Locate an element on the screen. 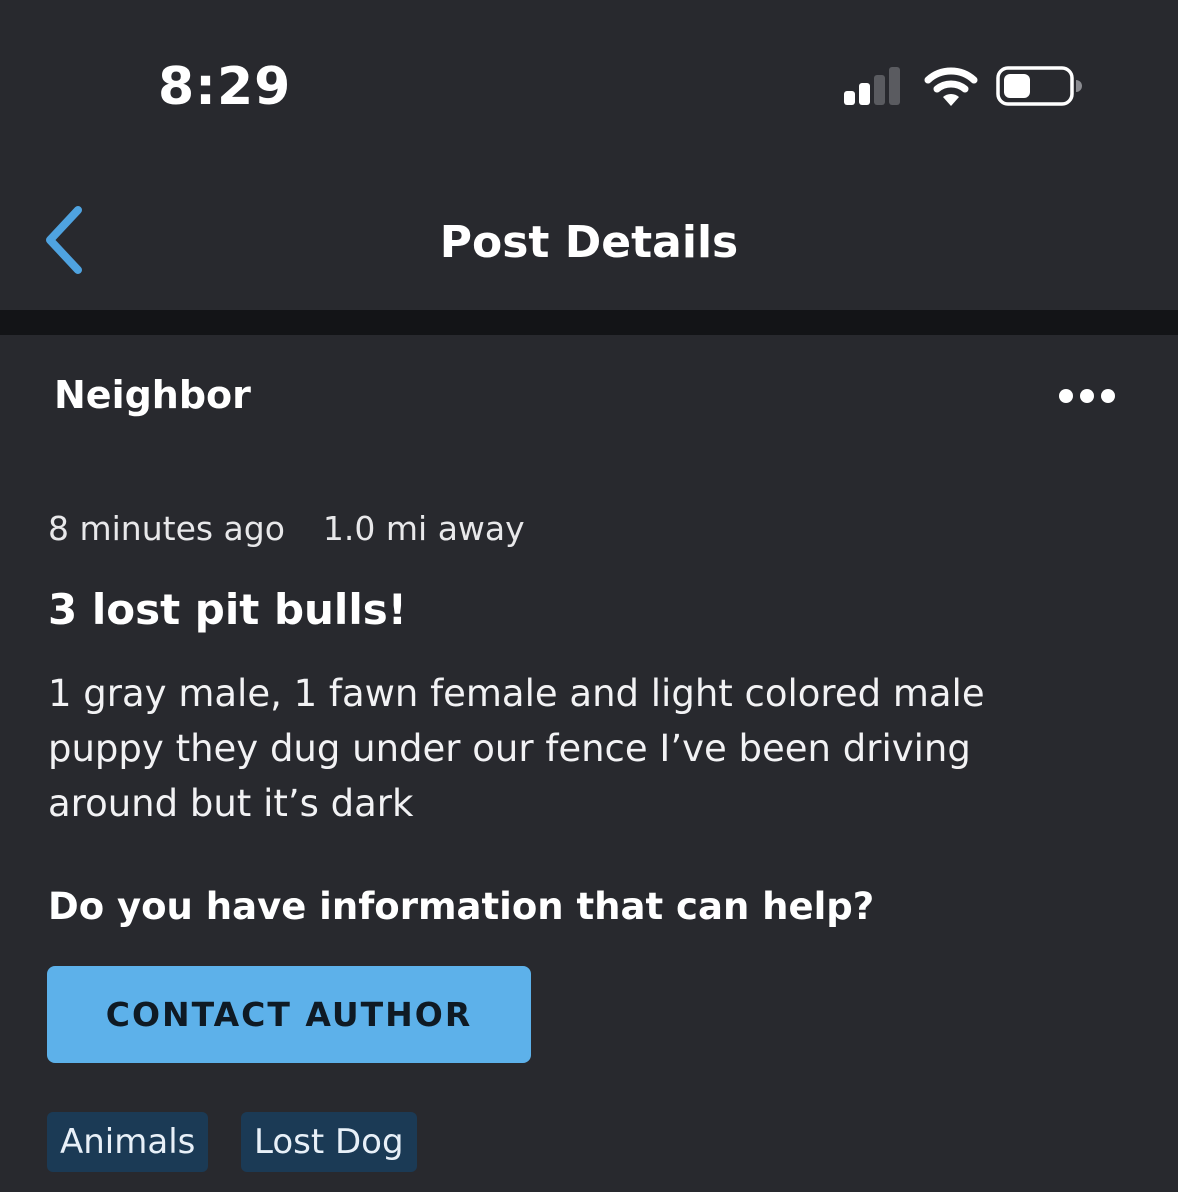  header-divider is located at coordinates (589, 322).